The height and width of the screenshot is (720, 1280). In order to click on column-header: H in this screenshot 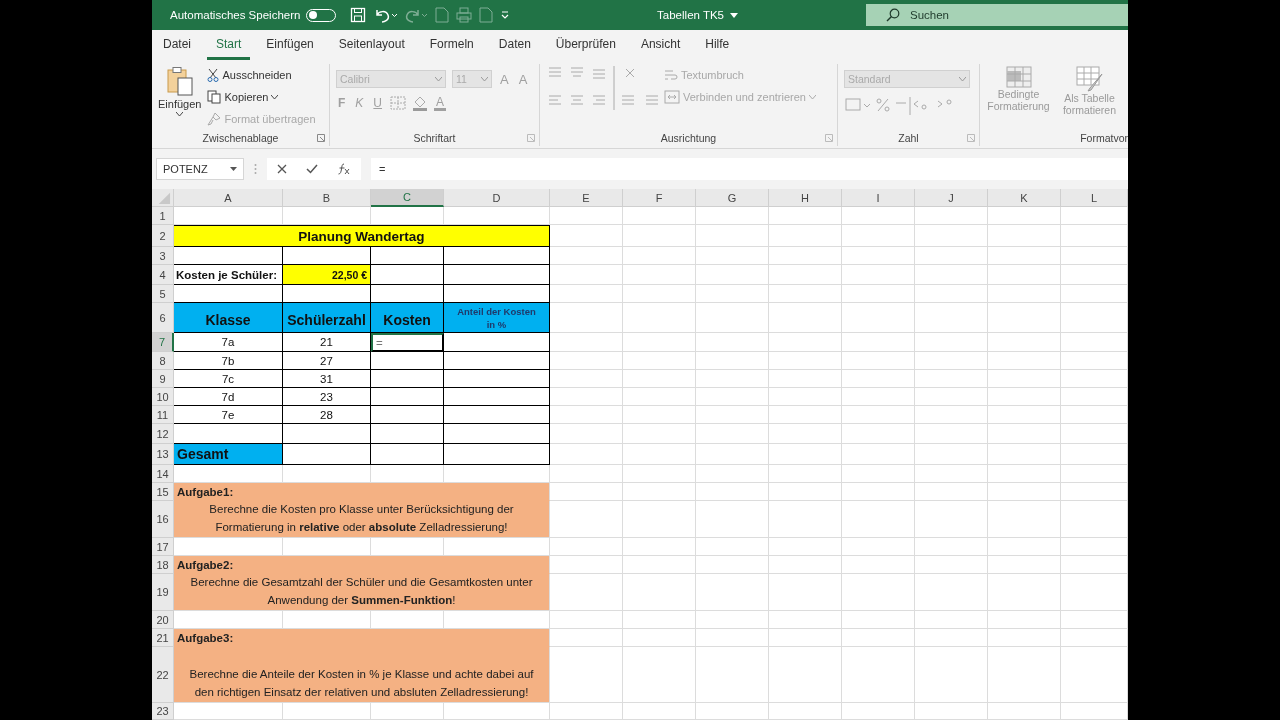, I will do `click(805, 198)`.